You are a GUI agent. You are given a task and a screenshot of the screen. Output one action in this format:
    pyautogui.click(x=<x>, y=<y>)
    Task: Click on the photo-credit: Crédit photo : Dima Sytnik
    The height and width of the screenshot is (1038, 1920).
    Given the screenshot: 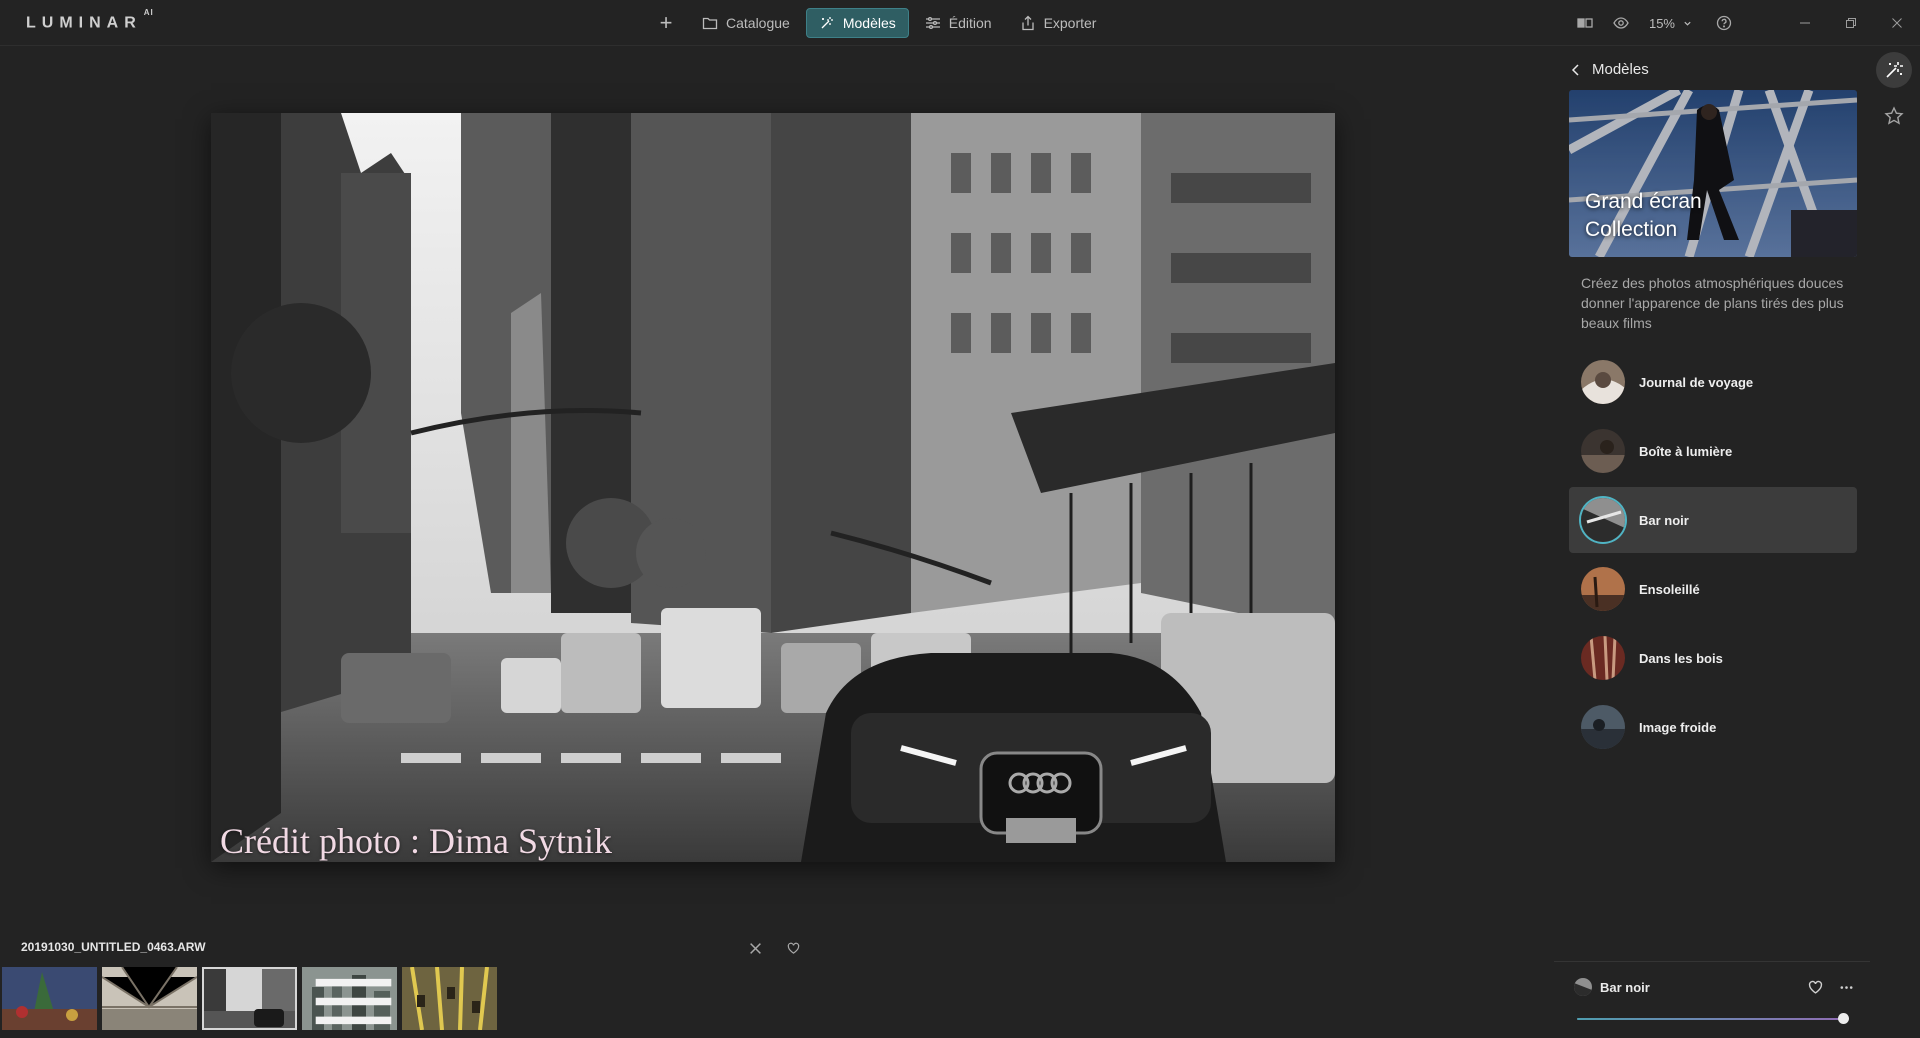 What is the action you would take?
    pyautogui.click(x=416, y=841)
    